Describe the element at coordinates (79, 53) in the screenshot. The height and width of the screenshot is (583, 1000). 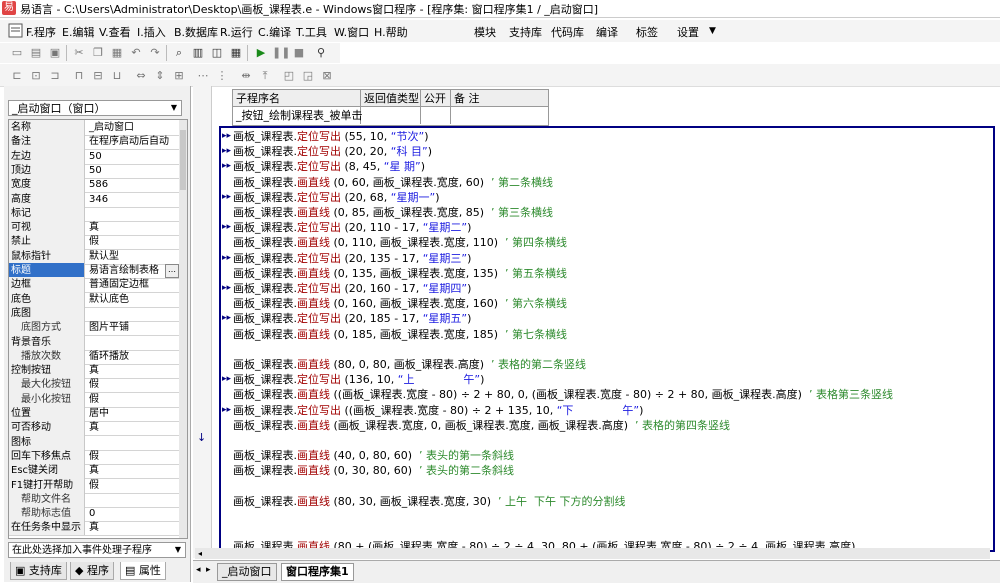
I see `cut-icon: ✂` at that location.